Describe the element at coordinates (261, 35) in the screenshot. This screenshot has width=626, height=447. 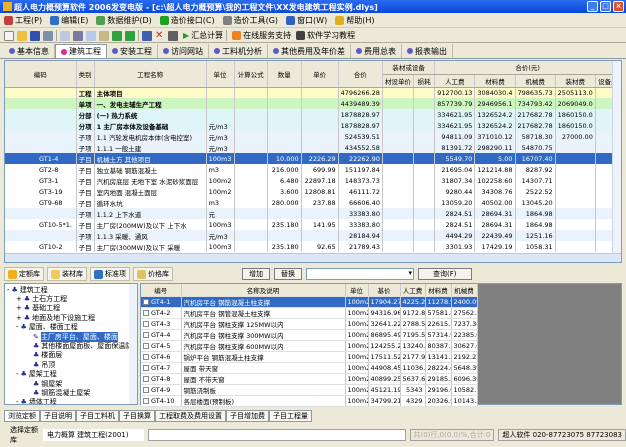
I see `online-support-button: 在线服务支持` at that location.